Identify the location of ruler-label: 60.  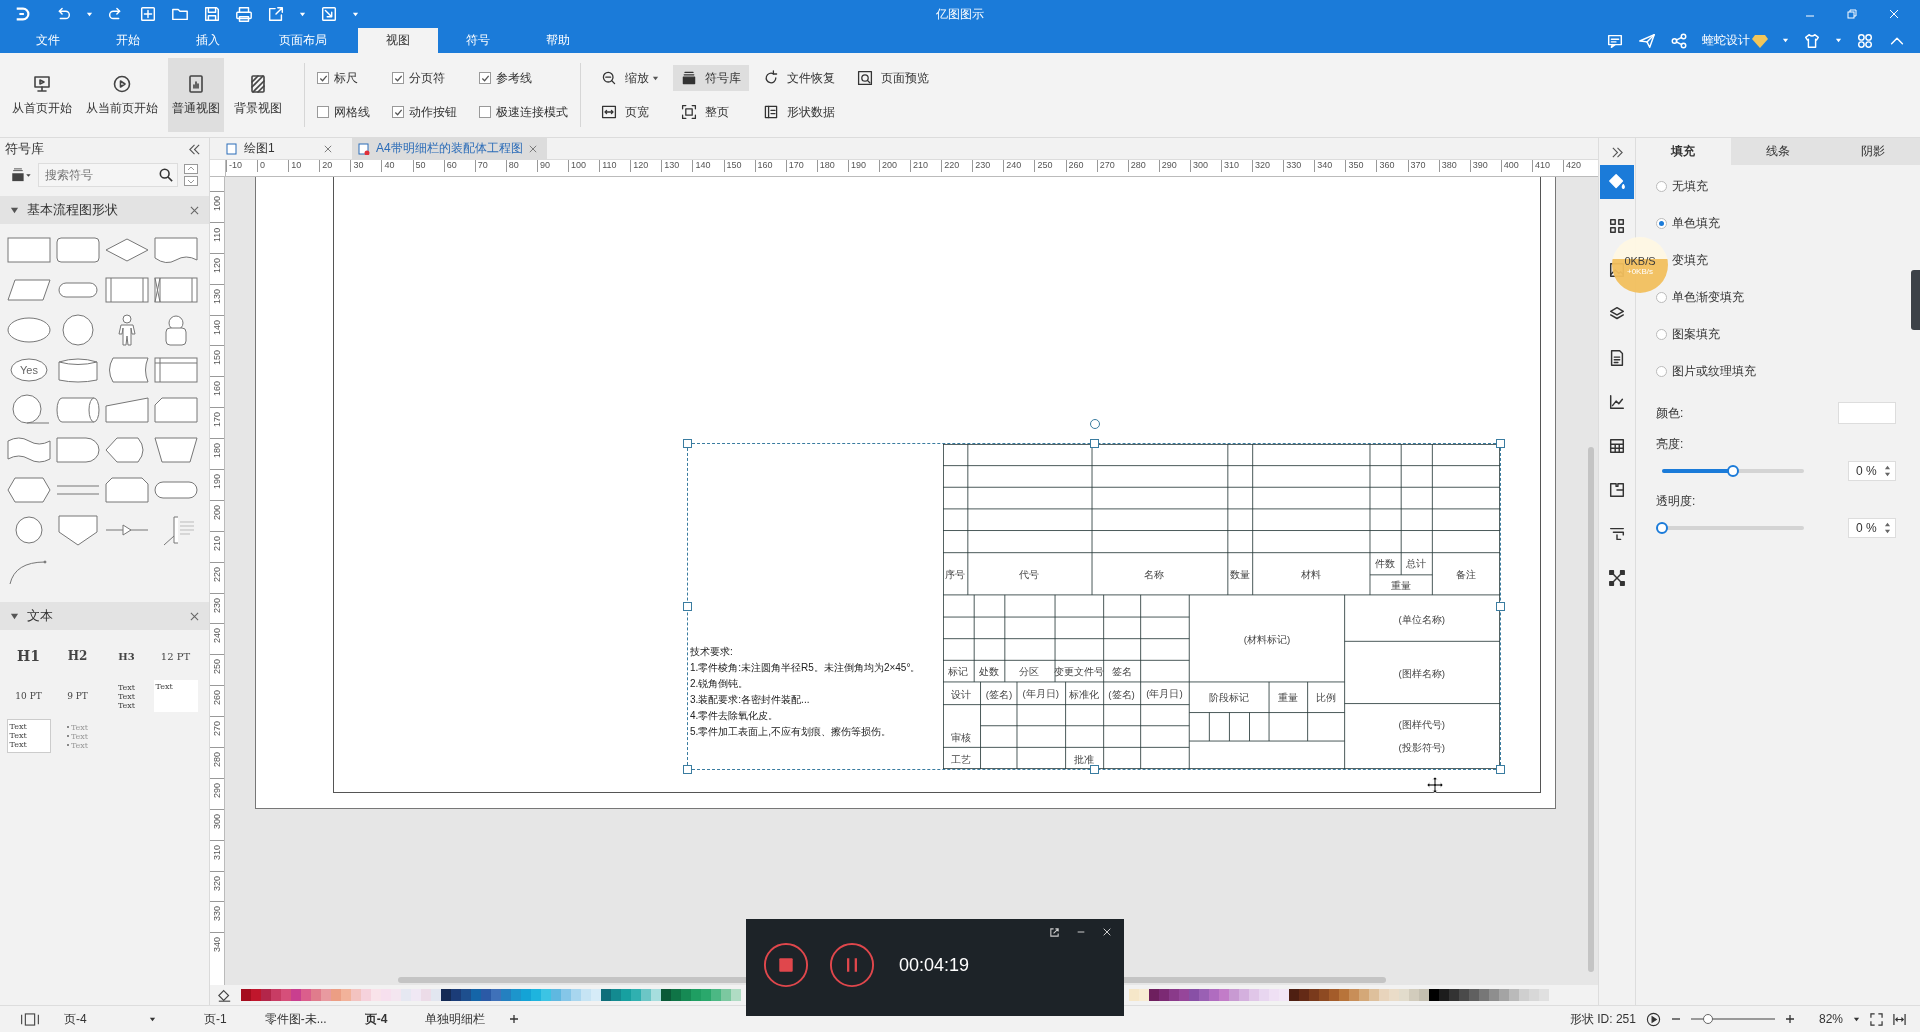
(459, 166).